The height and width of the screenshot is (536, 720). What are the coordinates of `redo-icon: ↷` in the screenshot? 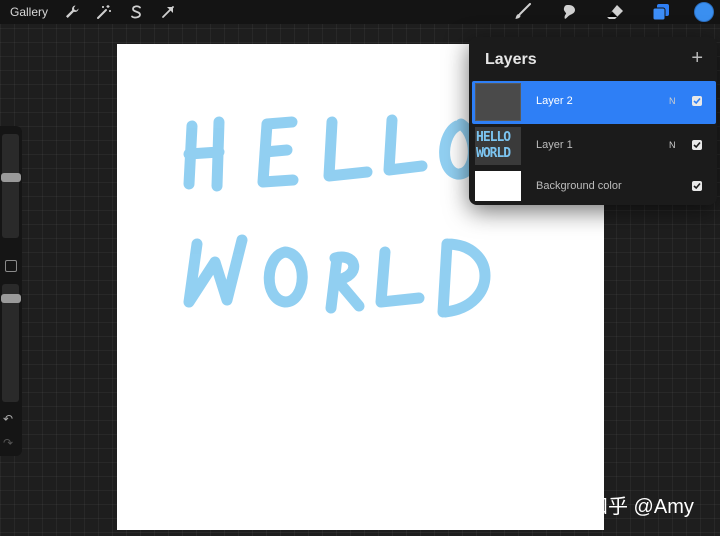 It's located at (8, 443).